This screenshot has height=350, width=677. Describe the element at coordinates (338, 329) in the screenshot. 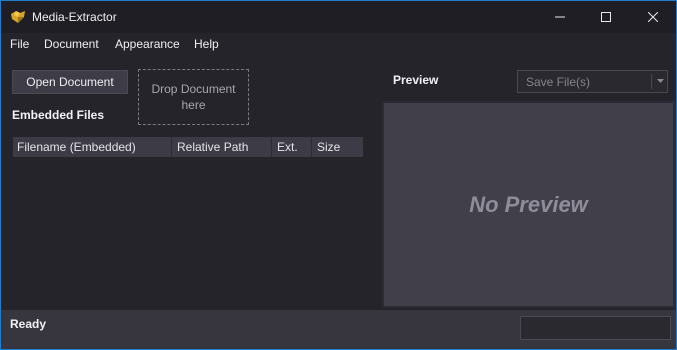

I see `status-bar: Ready` at that location.